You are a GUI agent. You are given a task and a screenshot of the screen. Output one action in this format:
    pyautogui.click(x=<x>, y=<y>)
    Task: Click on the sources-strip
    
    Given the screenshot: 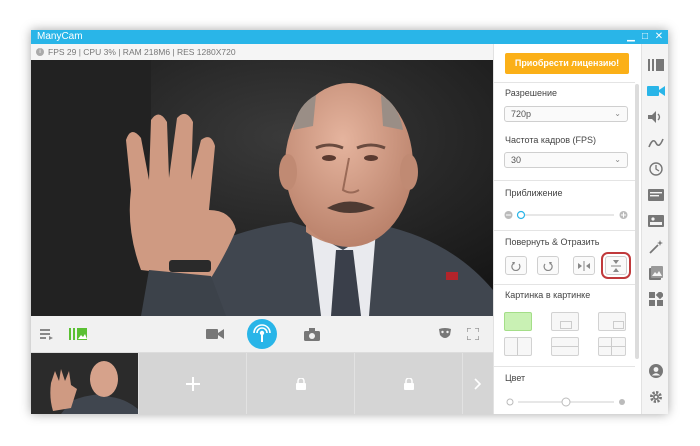 What is the action you would take?
    pyautogui.click(x=262, y=383)
    